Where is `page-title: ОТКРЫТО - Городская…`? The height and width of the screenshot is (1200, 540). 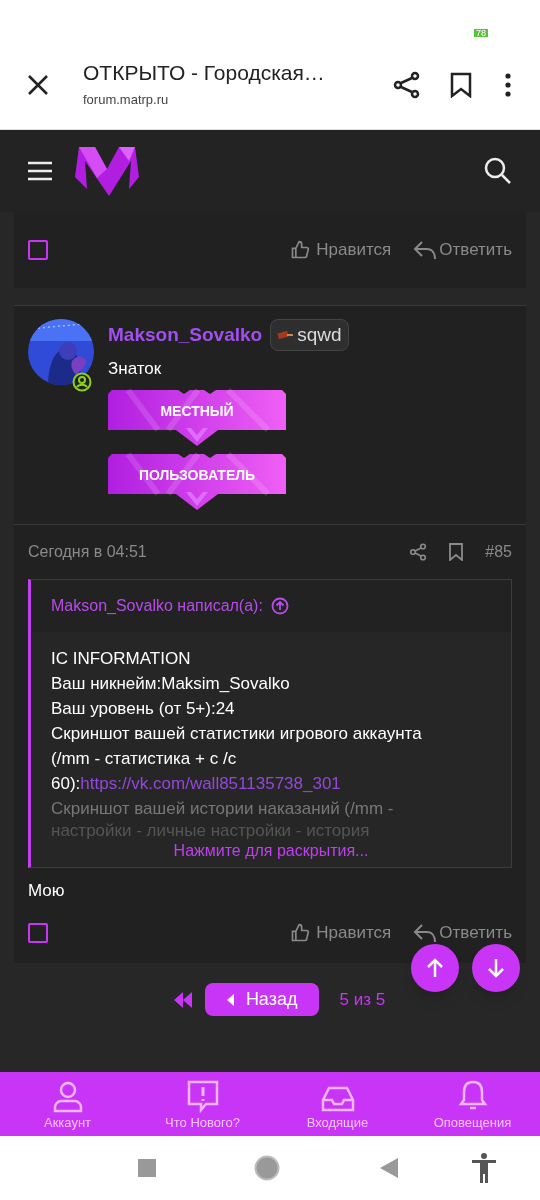
page-title: ОТКРЫТО - Городская… is located at coordinates (204, 72).